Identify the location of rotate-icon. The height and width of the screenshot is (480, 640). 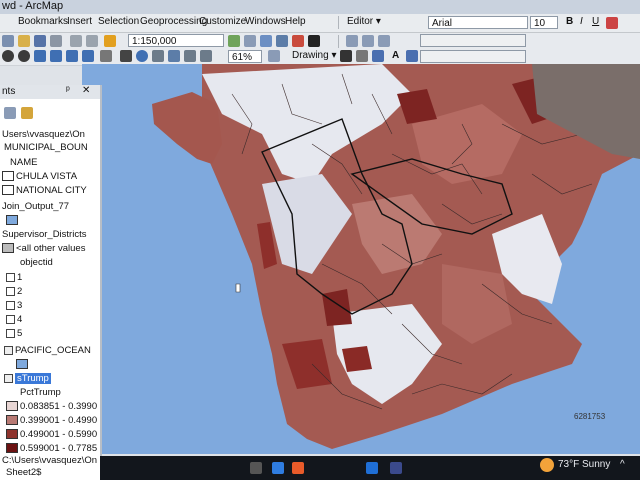
(362, 56).